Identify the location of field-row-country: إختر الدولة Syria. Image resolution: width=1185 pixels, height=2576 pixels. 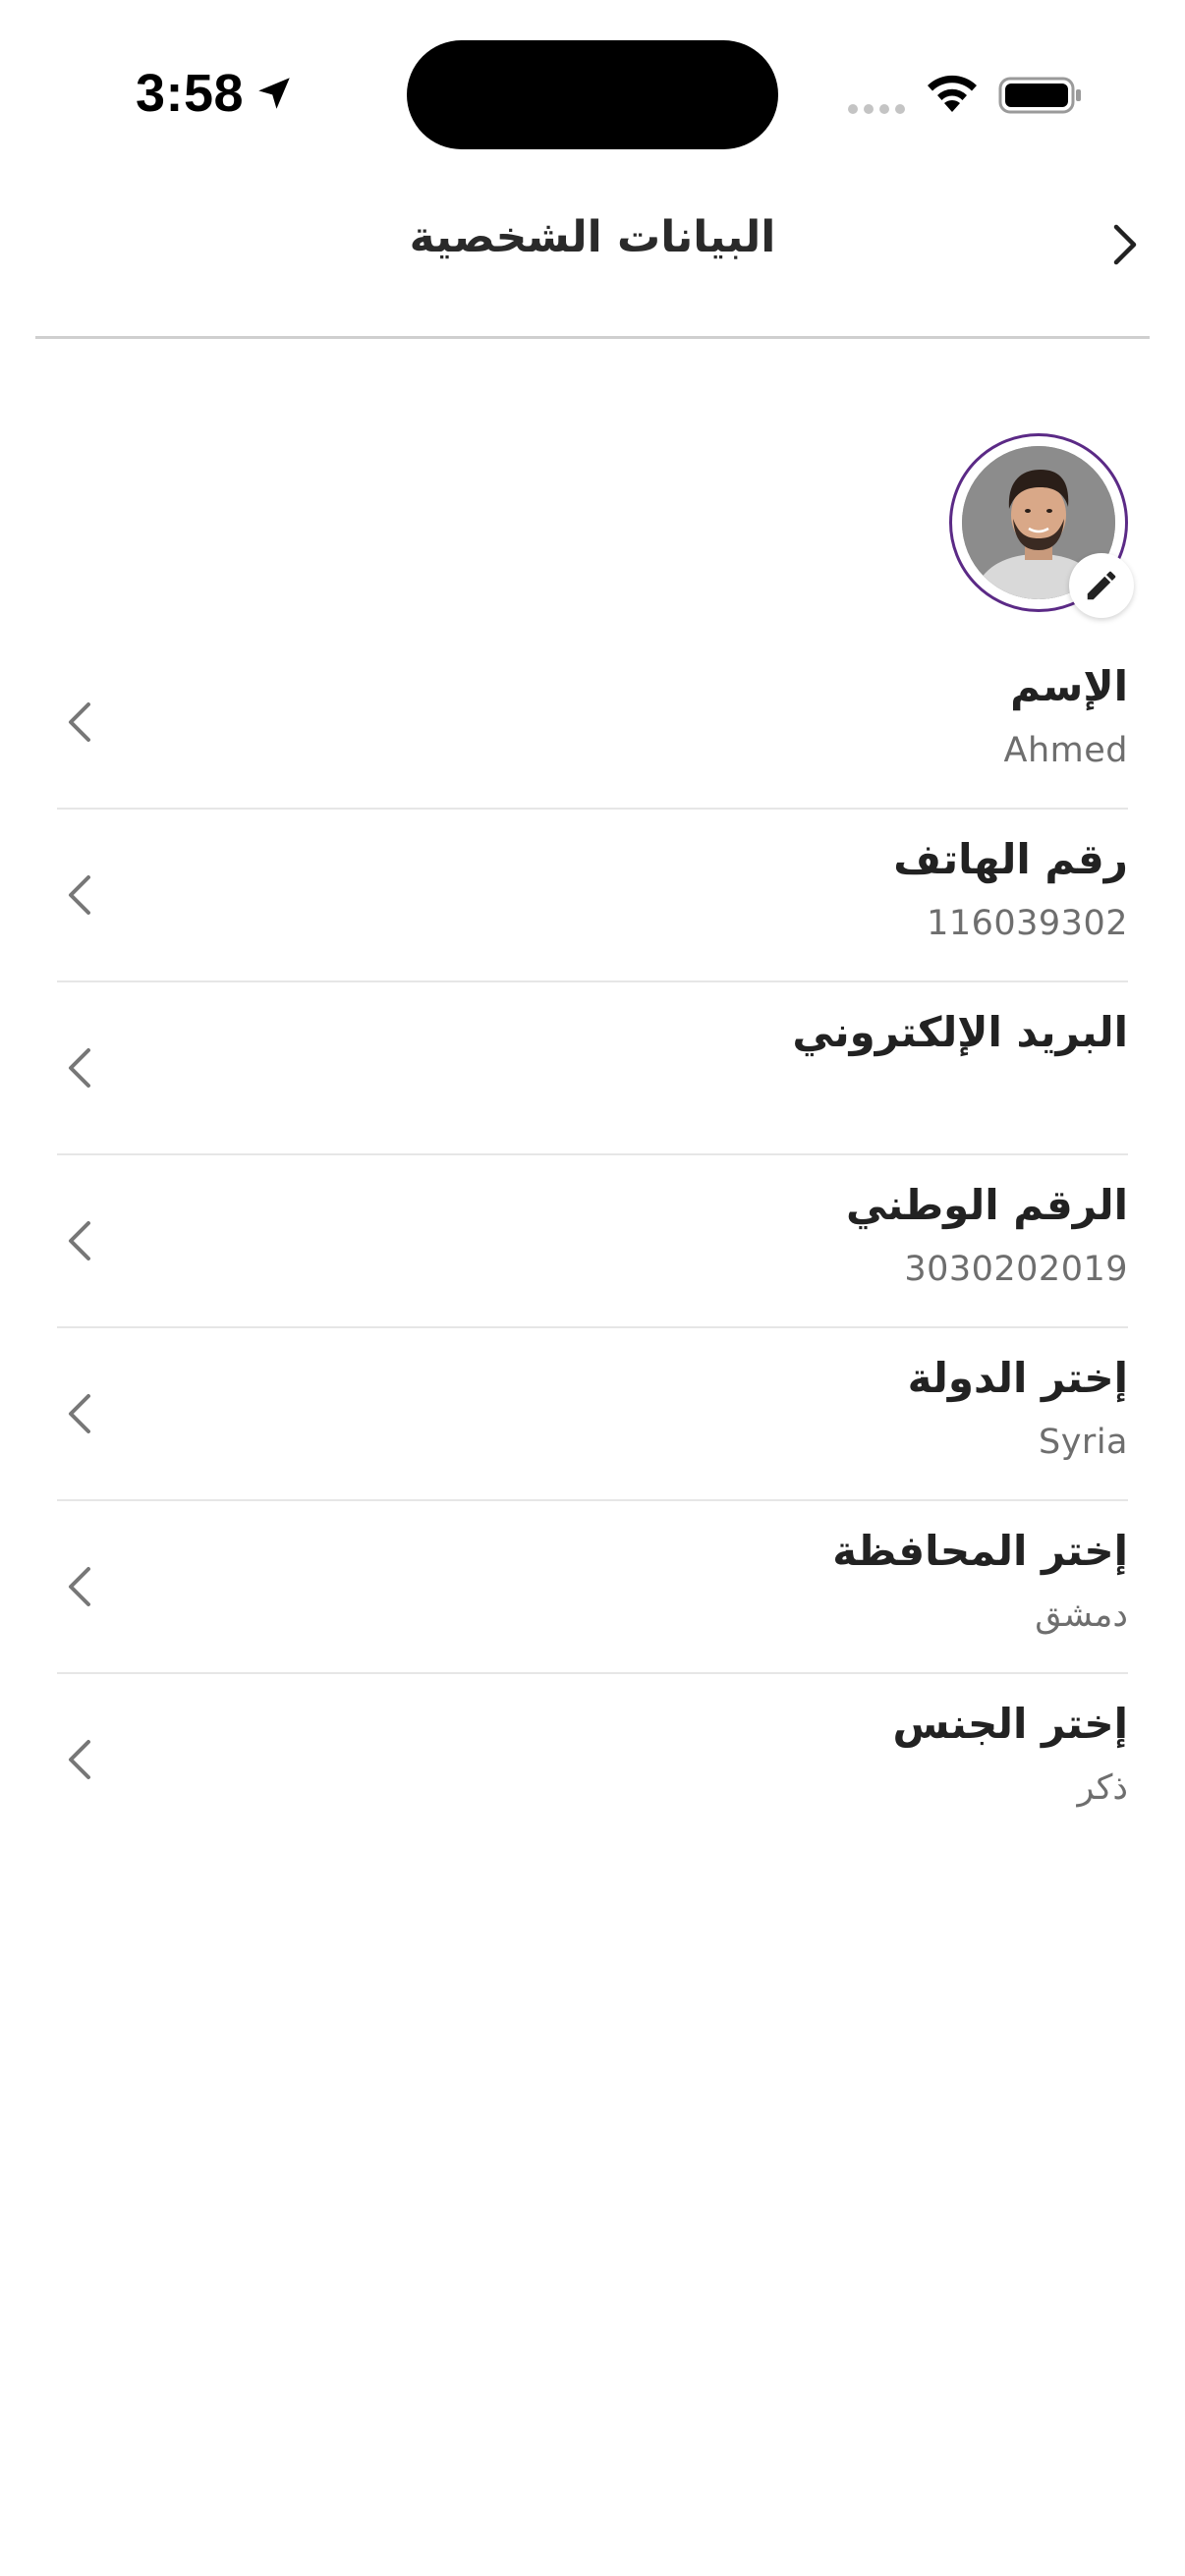
(592, 1414).